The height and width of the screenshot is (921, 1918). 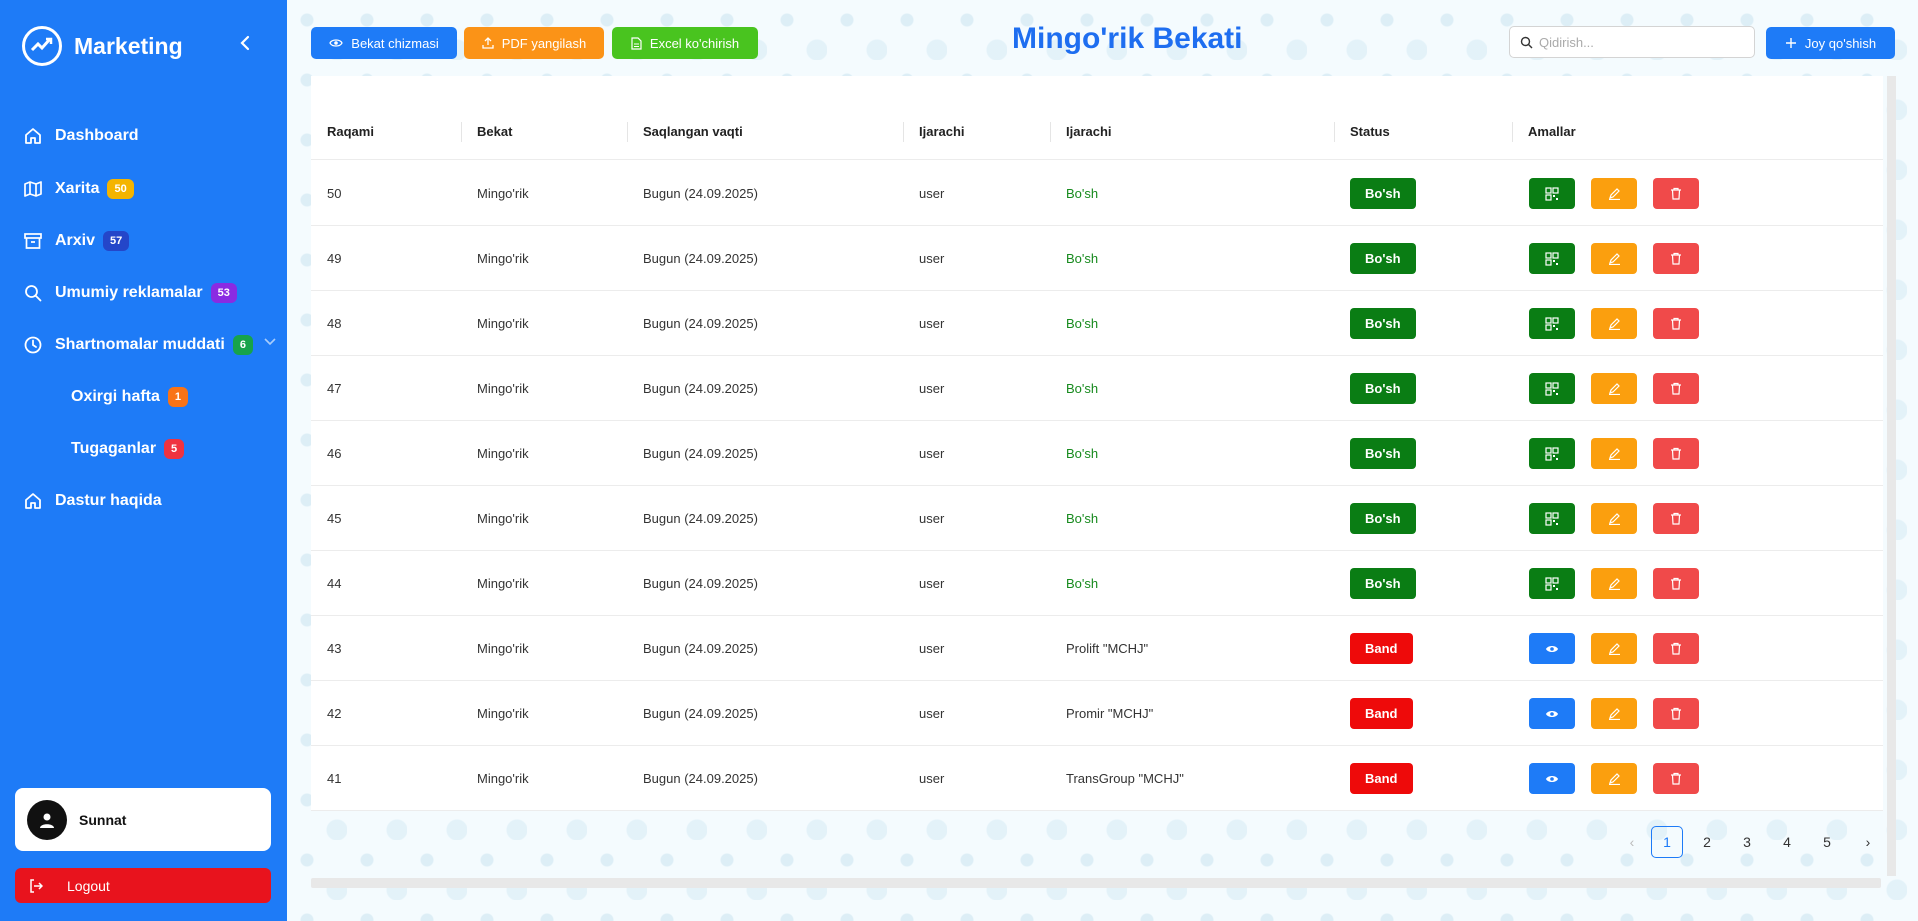 I want to click on collapse-sidebar-button, so click(x=245, y=43).